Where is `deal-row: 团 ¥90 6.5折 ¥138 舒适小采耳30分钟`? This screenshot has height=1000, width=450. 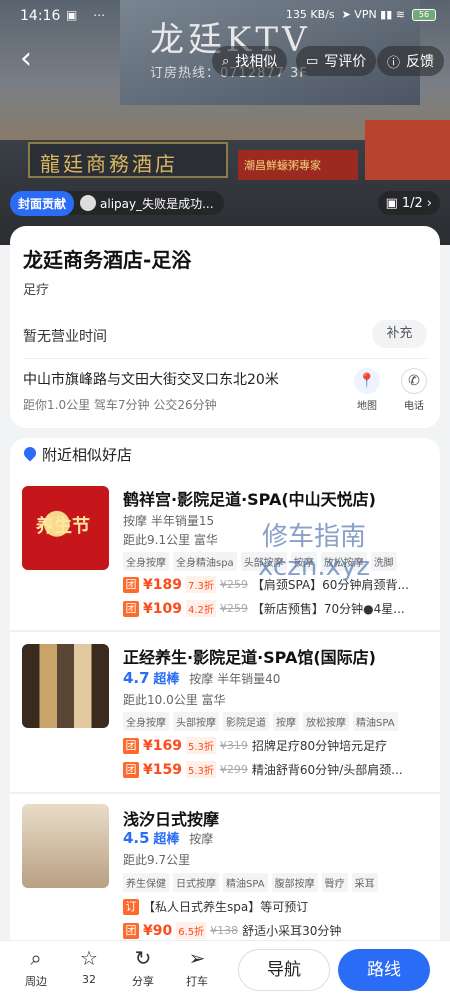 deal-row: 团 ¥90 6.5折 ¥138 舒适小采耳30分钟 is located at coordinates (232, 930).